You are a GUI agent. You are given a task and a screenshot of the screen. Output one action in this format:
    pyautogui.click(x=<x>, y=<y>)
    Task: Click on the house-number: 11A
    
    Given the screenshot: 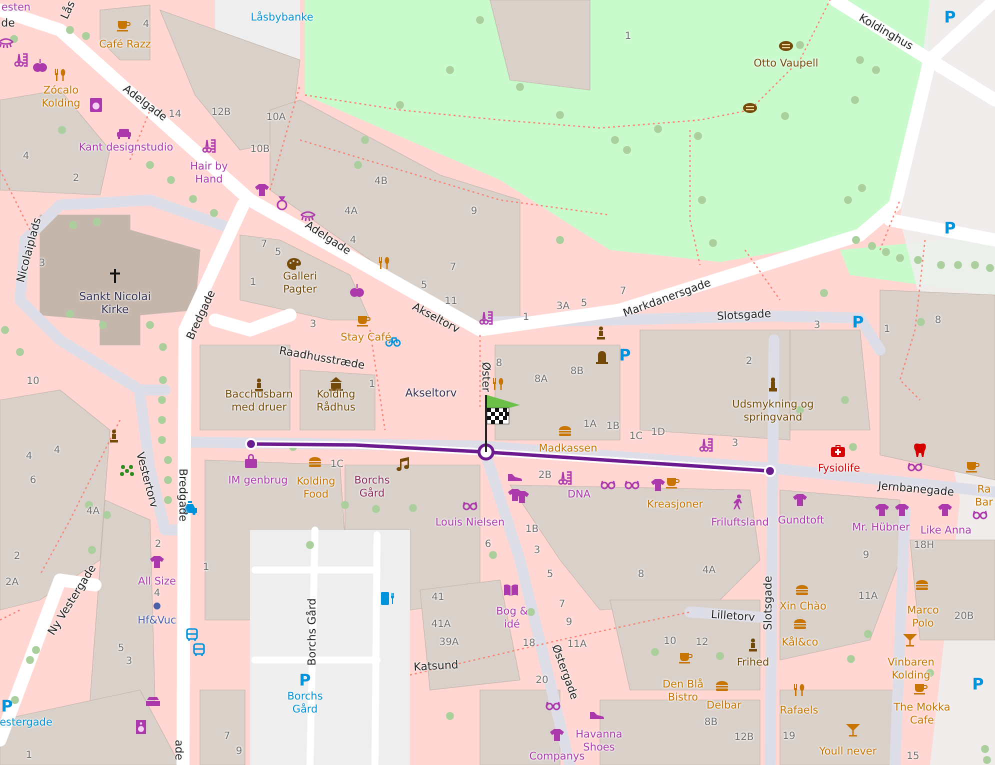 What is the action you would take?
    pyautogui.click(x=577, y=644)
    